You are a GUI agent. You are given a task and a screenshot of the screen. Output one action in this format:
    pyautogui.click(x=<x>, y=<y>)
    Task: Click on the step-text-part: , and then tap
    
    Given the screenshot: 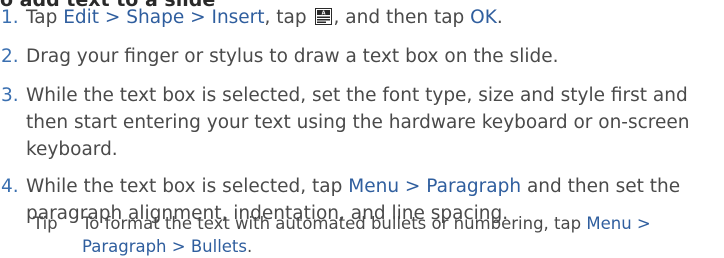 What is the action you would take?
    pyautogui.click(x=402, y=17)
    